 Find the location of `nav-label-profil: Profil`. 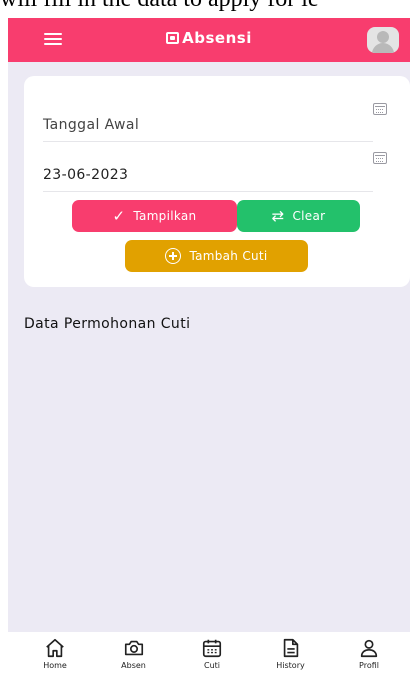

nav-label-profil: Profil is located at coordinates (369, 665).